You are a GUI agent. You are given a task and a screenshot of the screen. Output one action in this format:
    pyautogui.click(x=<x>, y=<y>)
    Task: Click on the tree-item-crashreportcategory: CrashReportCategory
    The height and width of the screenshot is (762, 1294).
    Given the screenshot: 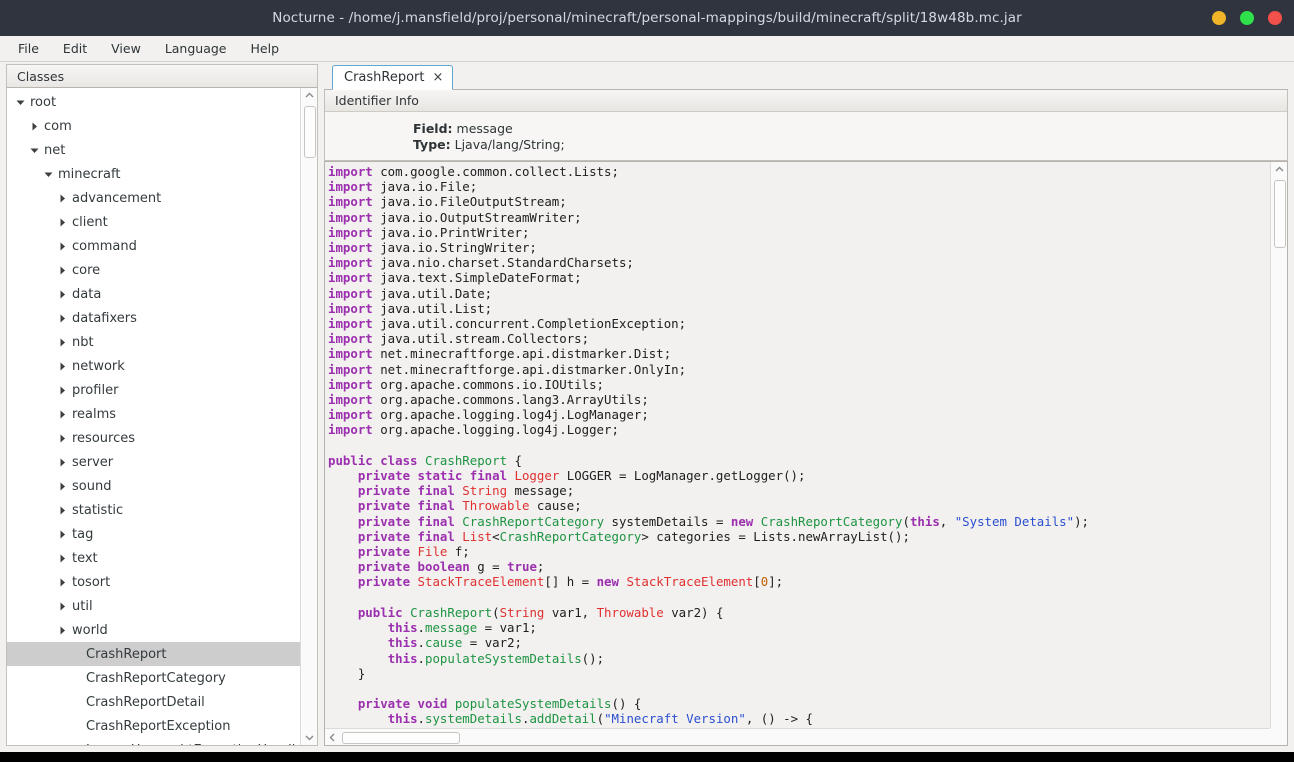 What is the action you would take?
    pyautogui.click(x=153, y=678)
    